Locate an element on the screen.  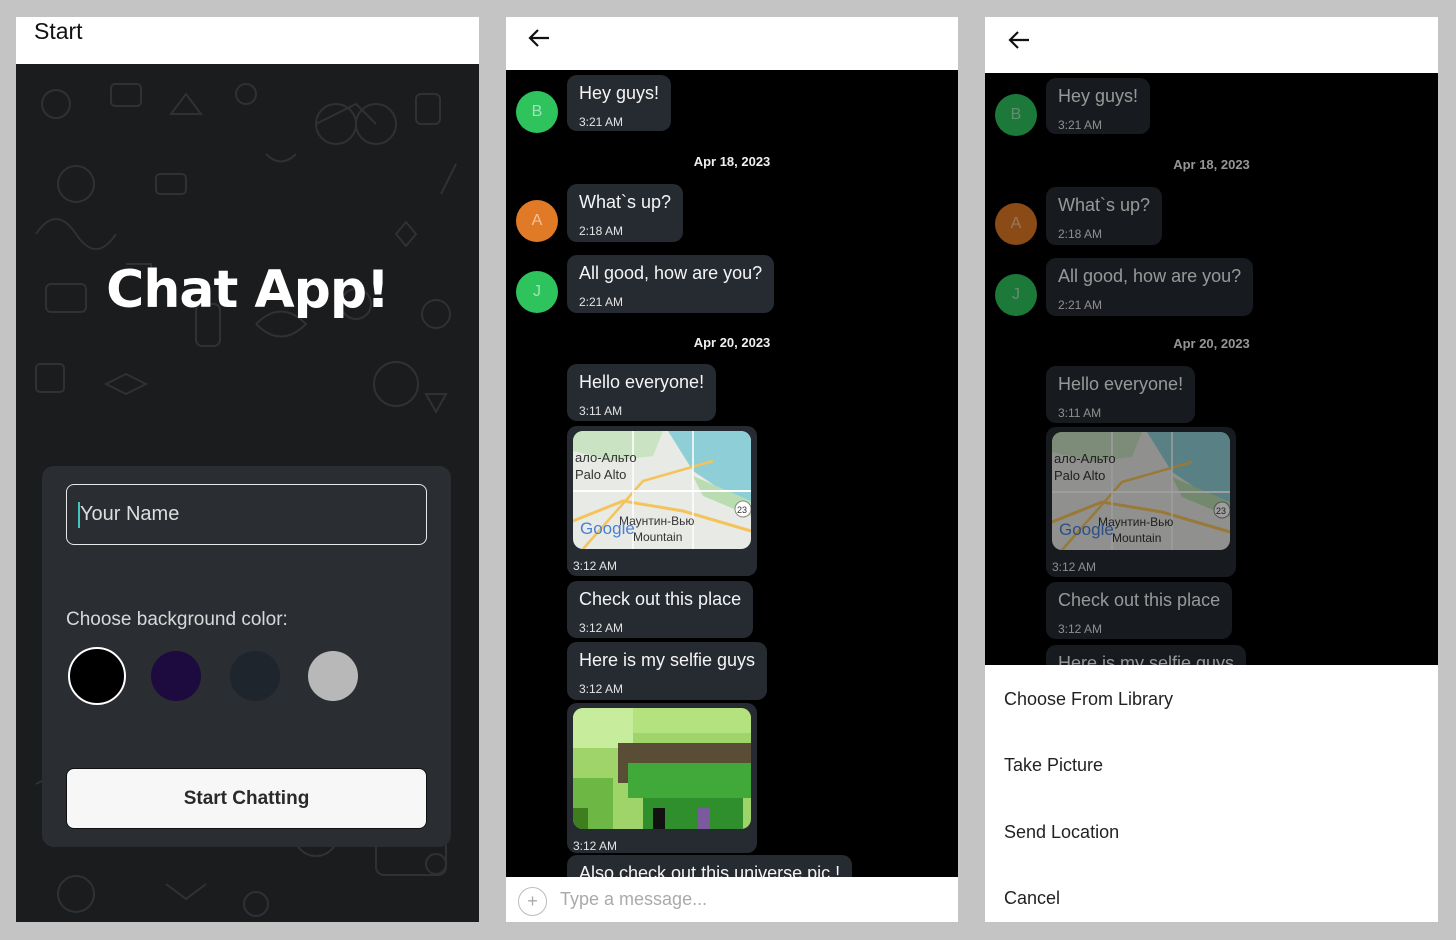
add-attachment-button: + is located at coordinates (532, 901).